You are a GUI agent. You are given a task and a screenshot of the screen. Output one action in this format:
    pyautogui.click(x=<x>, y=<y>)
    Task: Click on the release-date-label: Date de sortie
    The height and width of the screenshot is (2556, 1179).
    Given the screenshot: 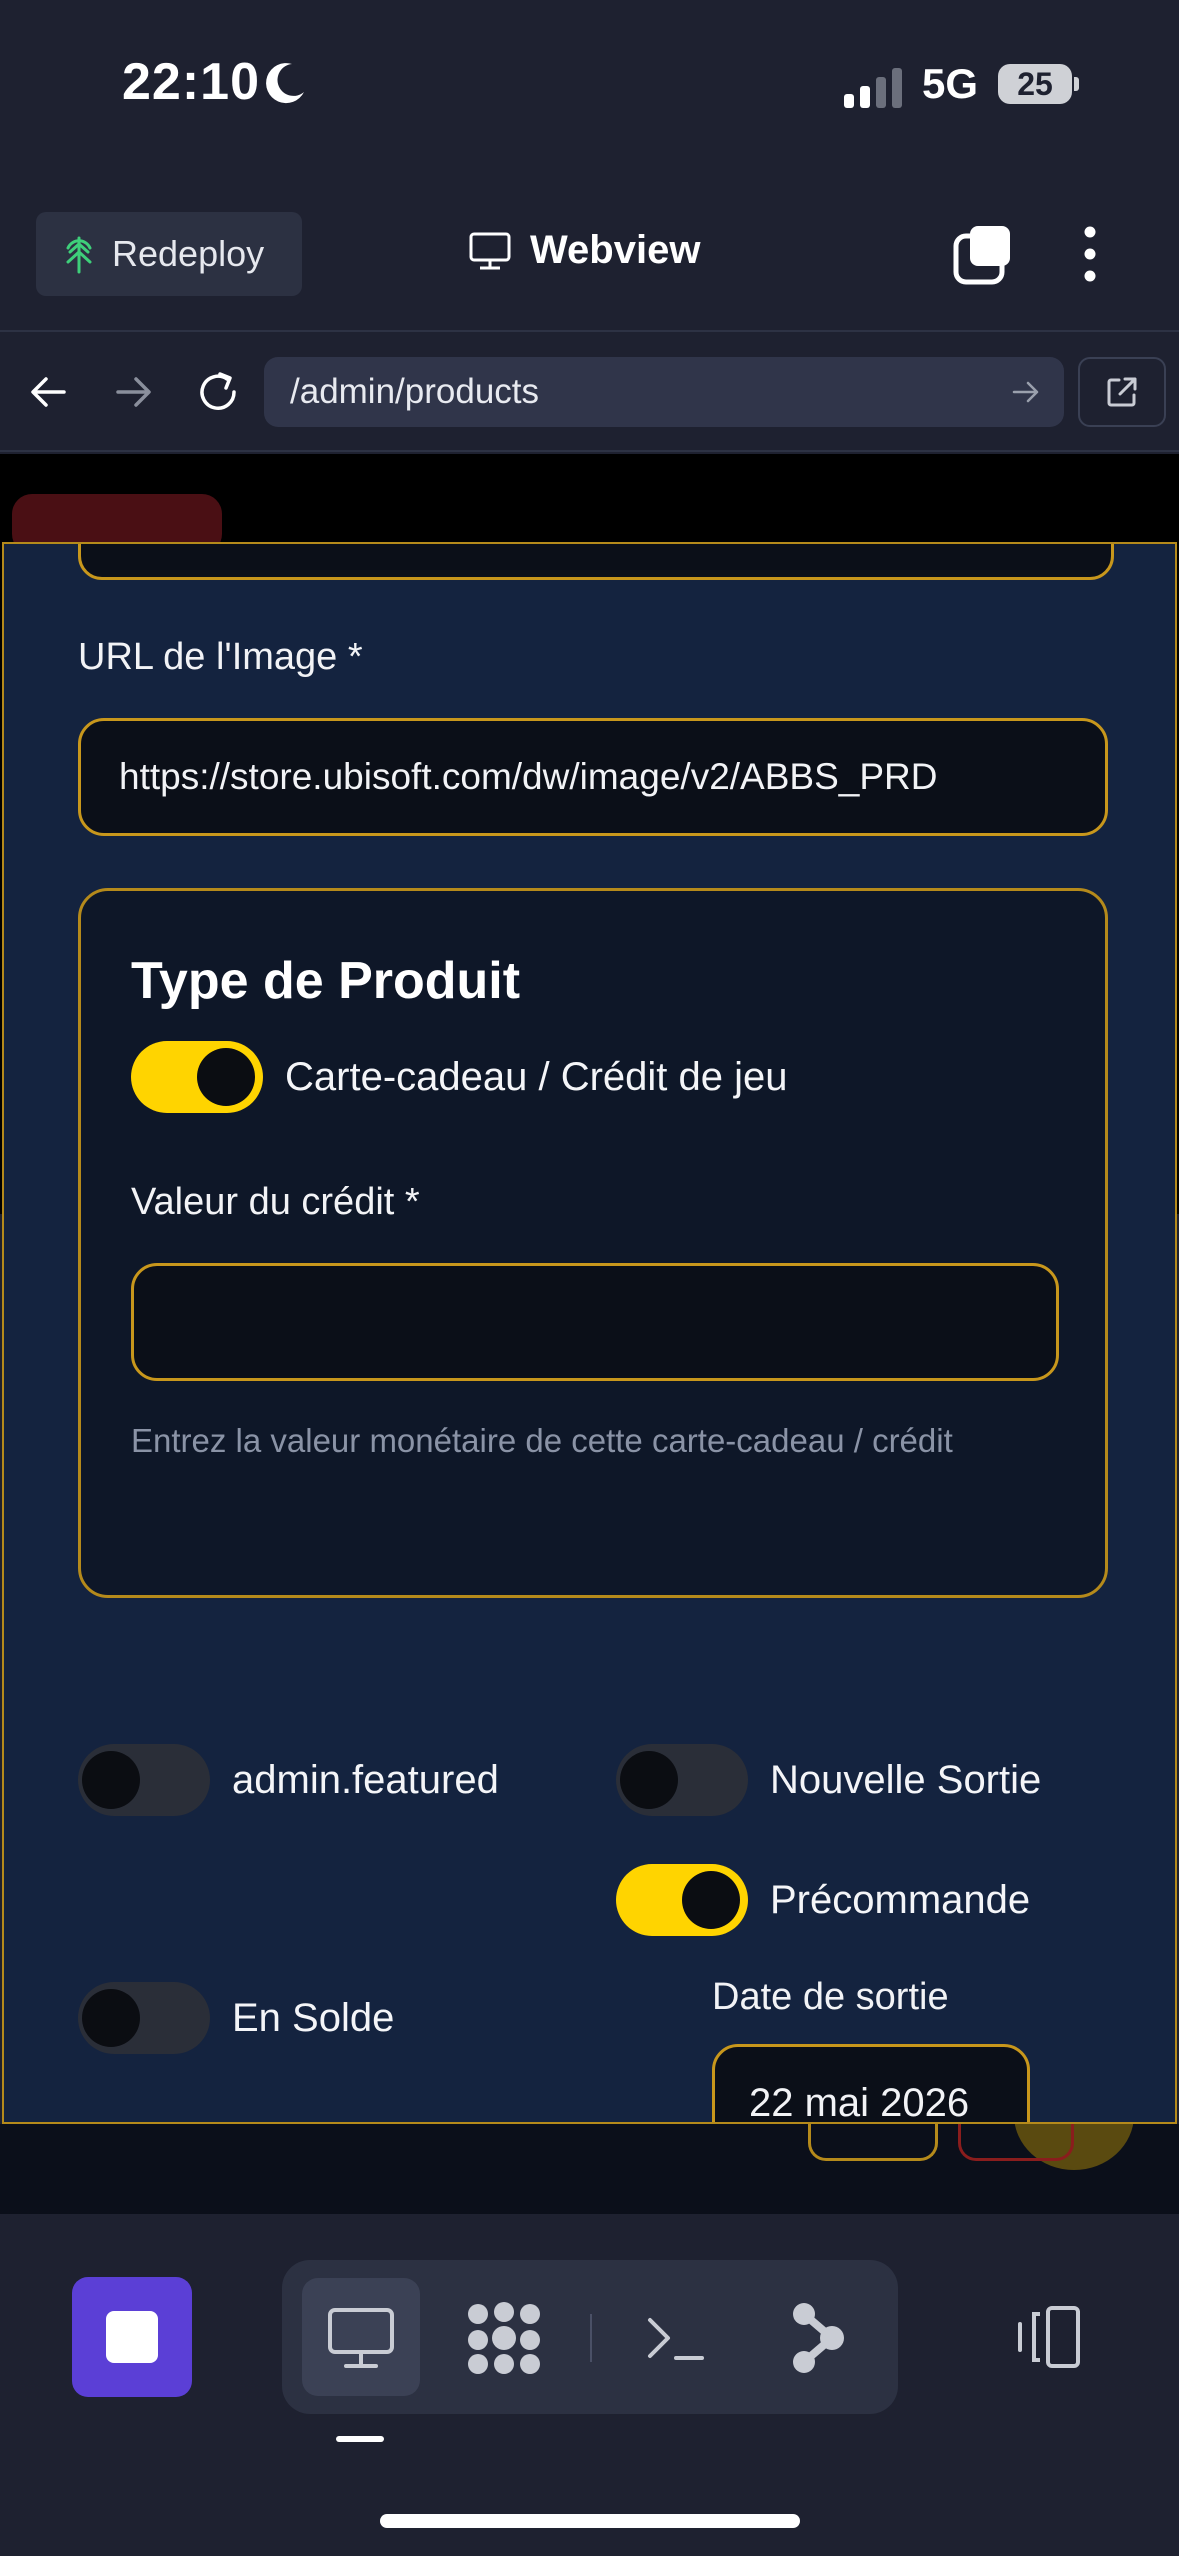 What is the action you would take?
    pyautogui.click(x=830, y=1997)
    